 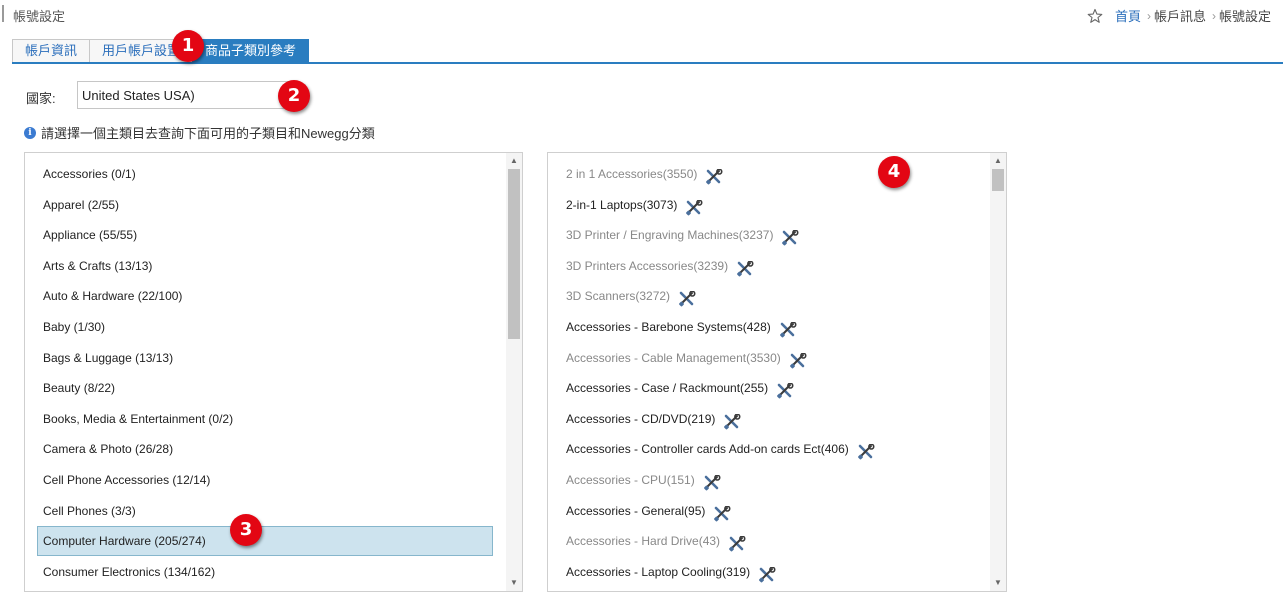 I want to click on subcategory-item: 3D Scanners(3272), so click(x=631, y=296).